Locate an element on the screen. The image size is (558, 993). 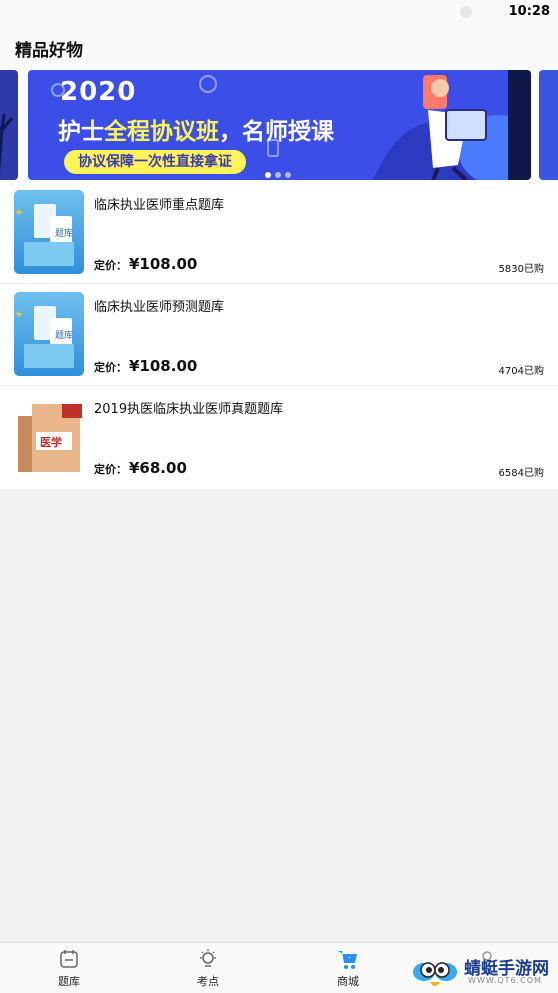
calendar-icon is located at coordinates (69, 959).